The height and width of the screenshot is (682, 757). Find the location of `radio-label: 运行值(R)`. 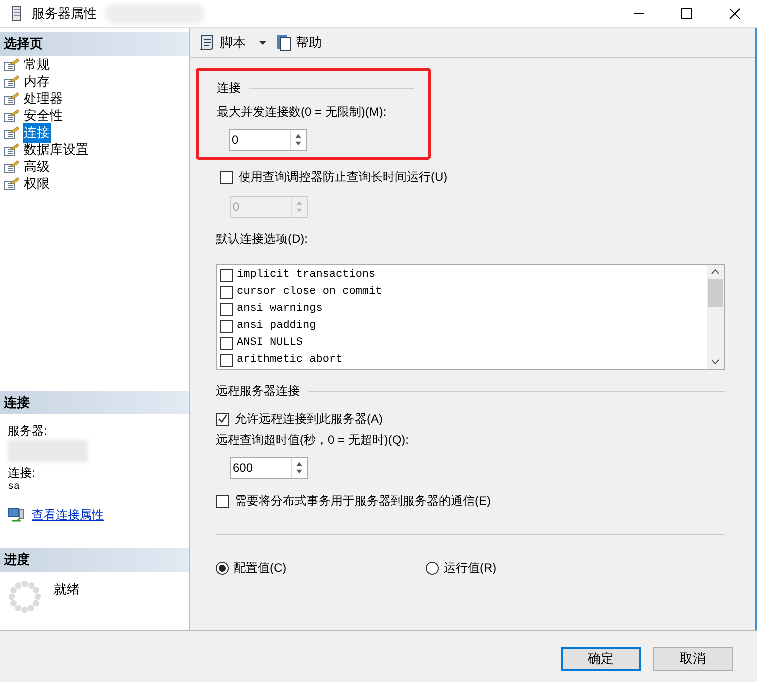

radio-label: 运行值(R) is located at coordinates (470, 568).